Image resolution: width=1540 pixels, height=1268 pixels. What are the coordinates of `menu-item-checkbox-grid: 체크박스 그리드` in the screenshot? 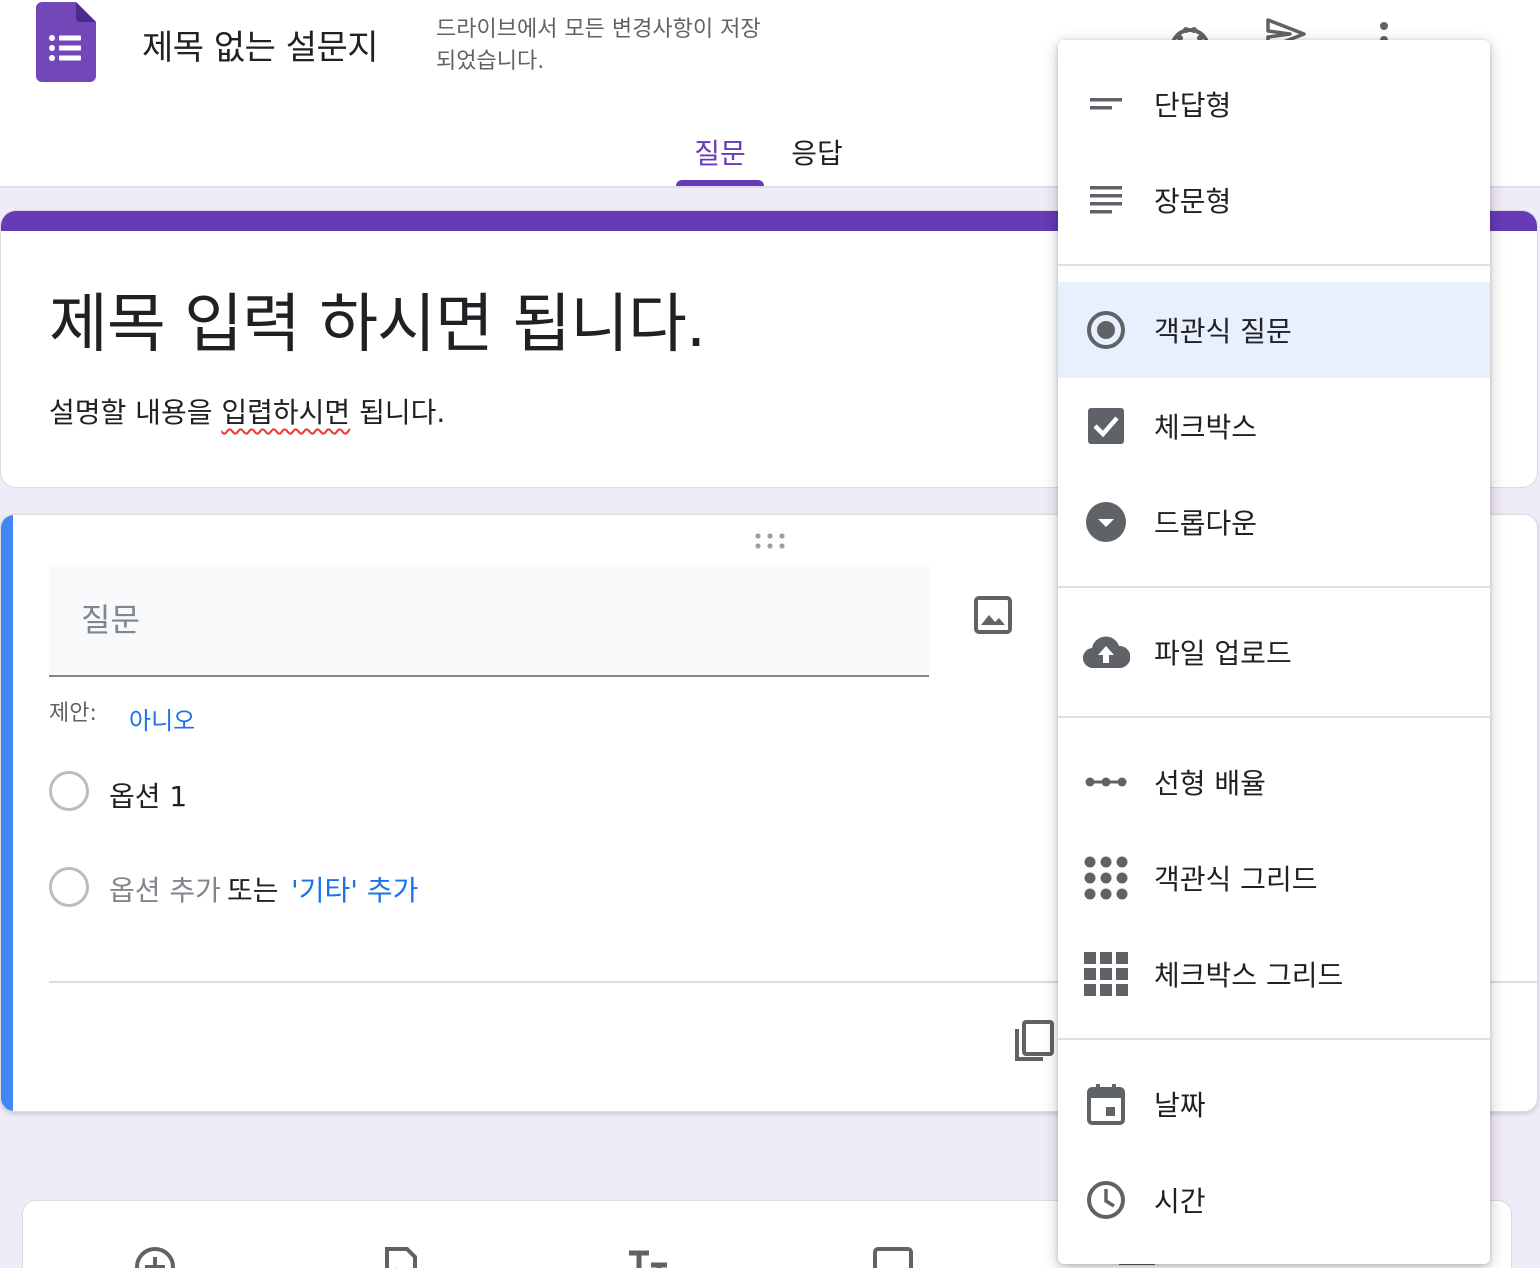 It's located at (1274, 974).